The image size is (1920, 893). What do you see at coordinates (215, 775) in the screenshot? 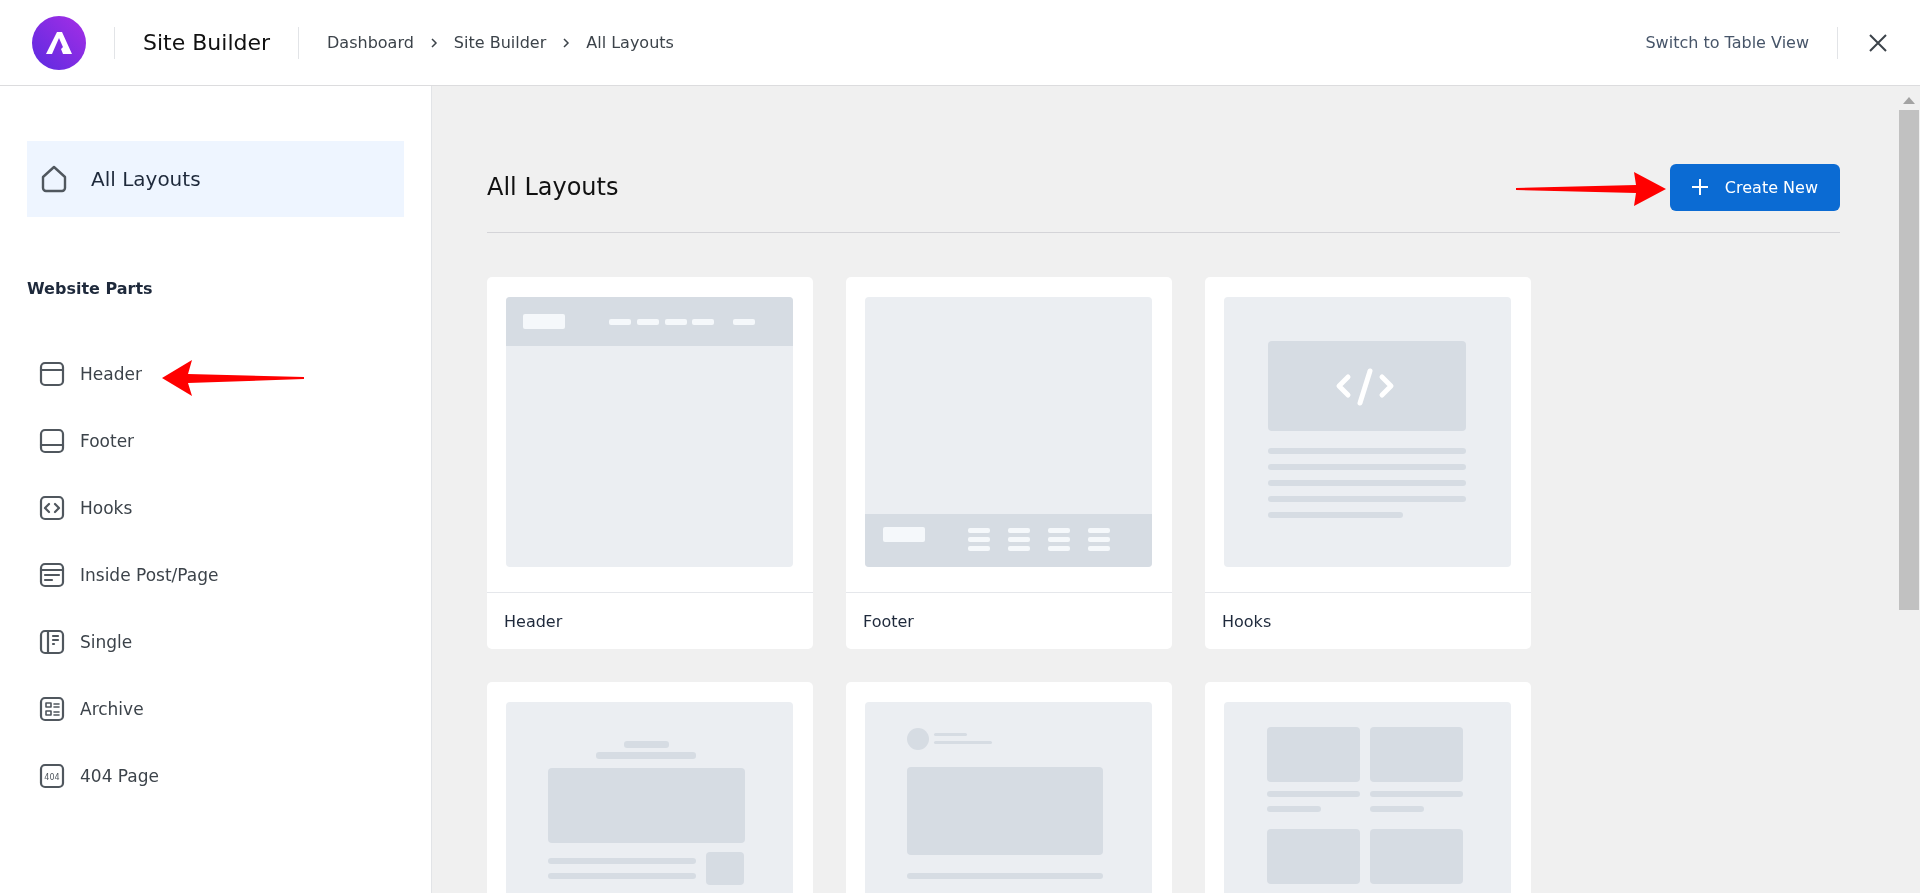
I see `sidebar-item: 404 404 Page` at bounding box center [215, 775].